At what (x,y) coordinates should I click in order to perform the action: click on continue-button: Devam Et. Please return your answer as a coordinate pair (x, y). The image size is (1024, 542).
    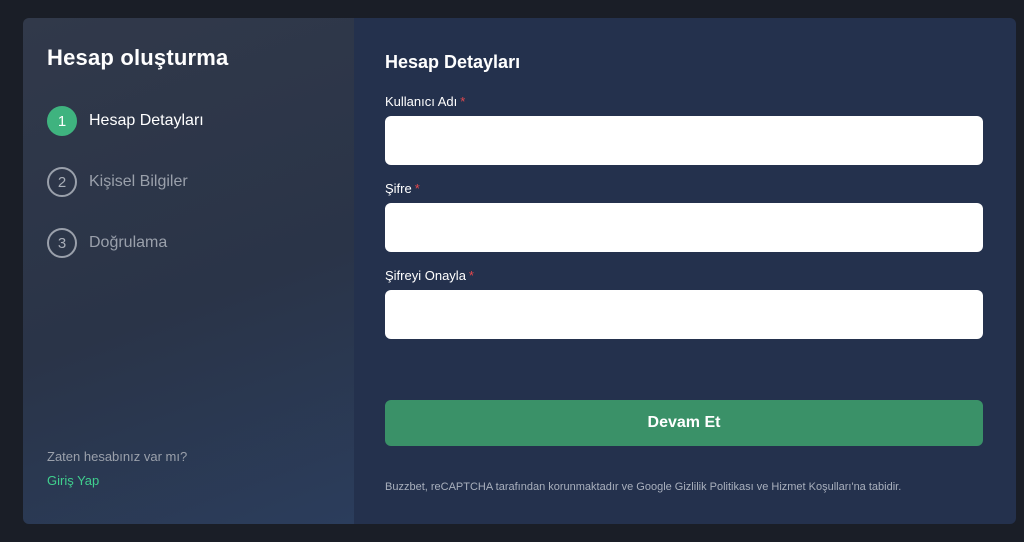
    Looking at the image, I should click on (684, 423).